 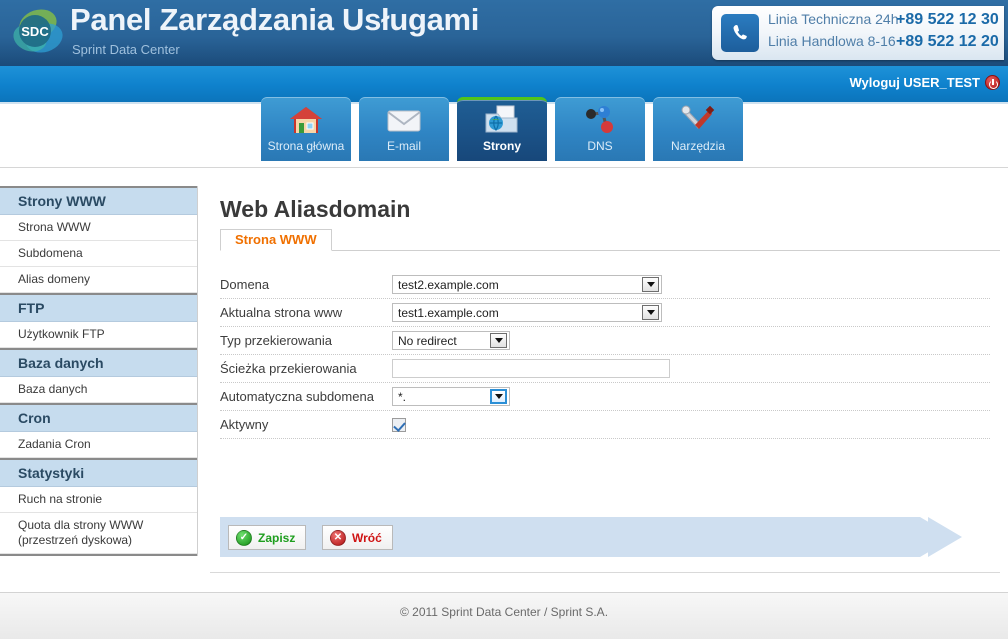 I want to click on molecule-icon, so click(x=600, y=120).